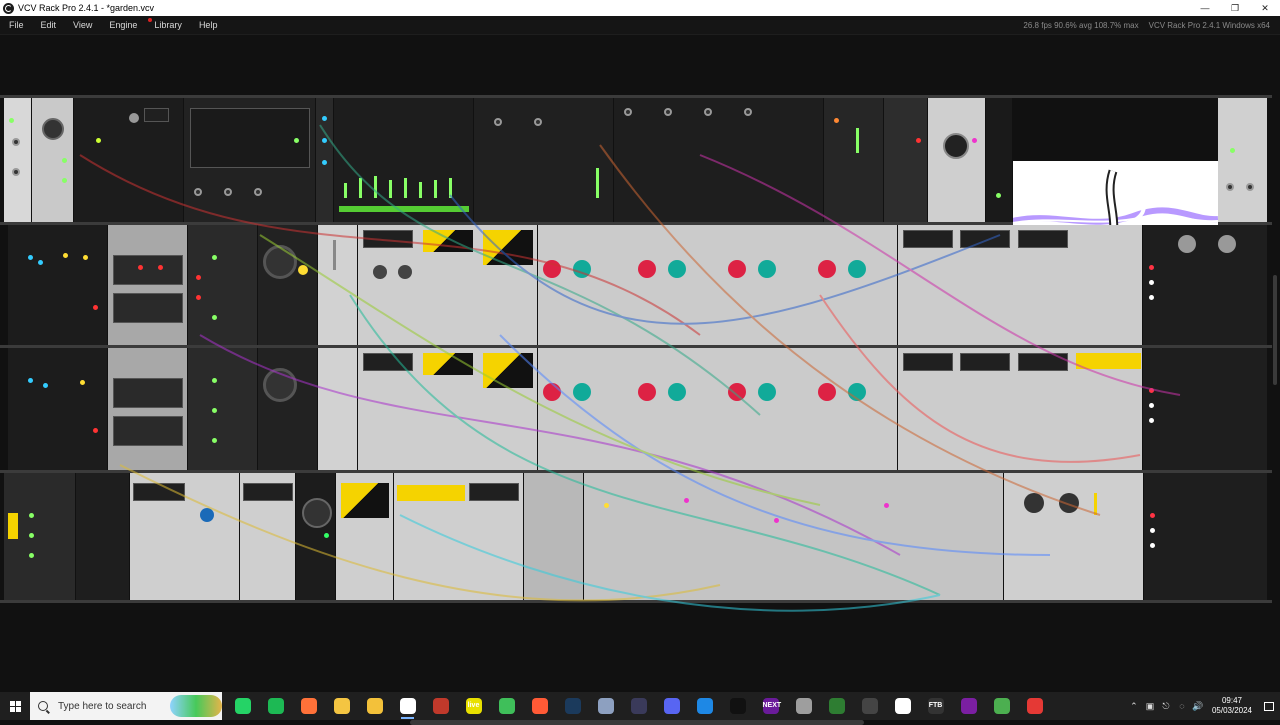  What do you see at coordinates (242, 706) in the screenshot?
I see `whatsapp-icon` at bounding box center [242, 706].